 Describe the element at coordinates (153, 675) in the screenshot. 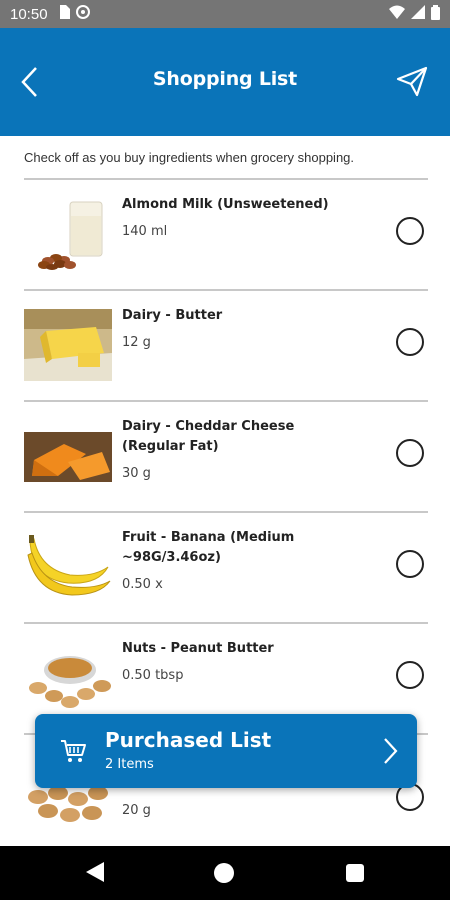

I see `item-quantity: 0.50 tbsp` at that location.